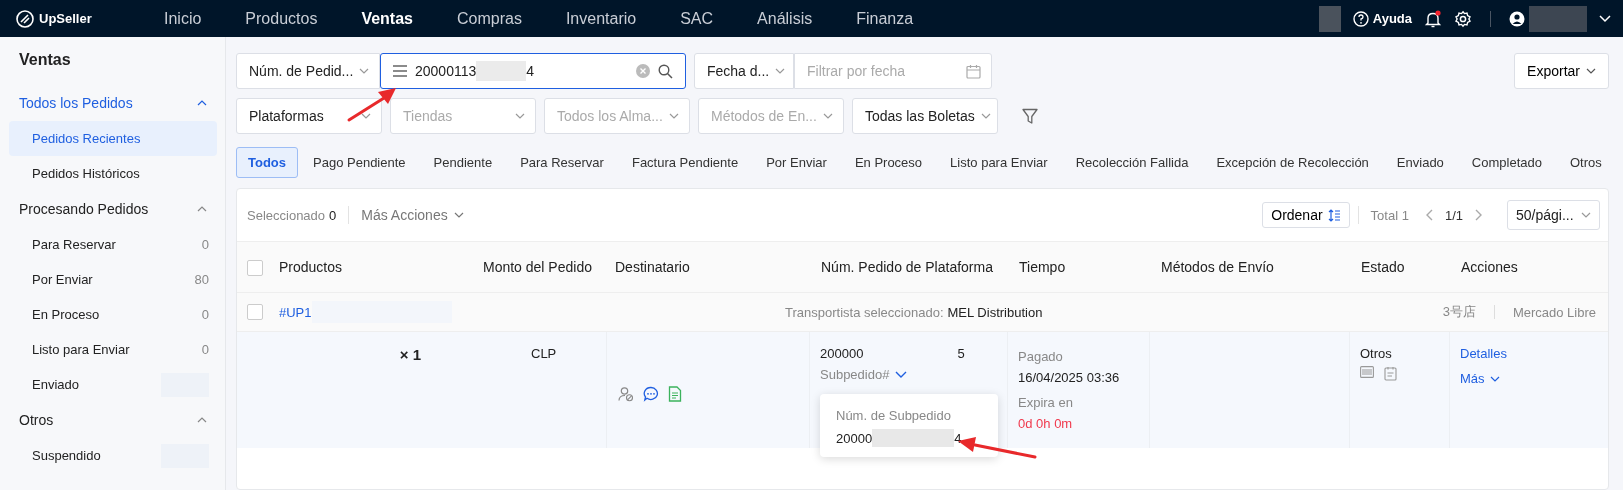 Image resolution: width=1623 pixels, height=490 pixels. I want to click on column-header: Monto del Pedido, so click(537, 267).